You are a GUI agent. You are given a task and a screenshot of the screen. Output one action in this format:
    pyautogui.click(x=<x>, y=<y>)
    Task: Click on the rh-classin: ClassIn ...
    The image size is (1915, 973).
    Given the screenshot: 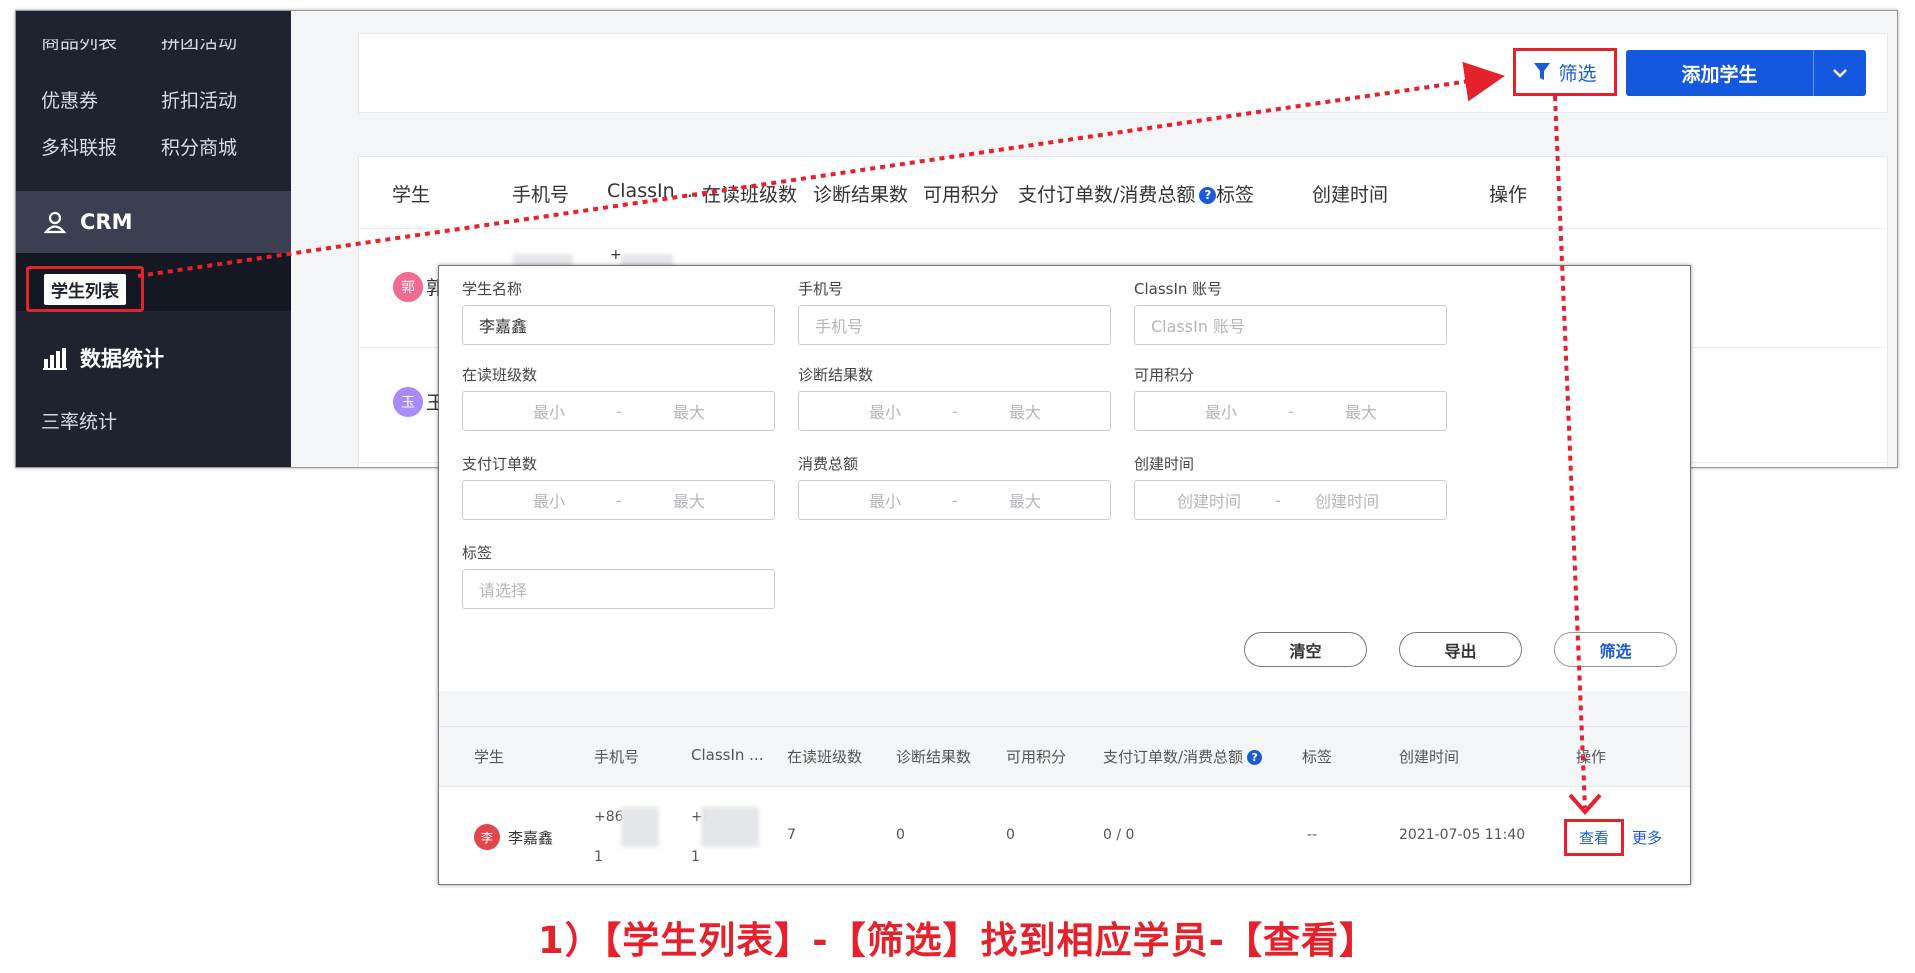 What is the action you would take?
    pyautogui.click(x=727, y=755)
    